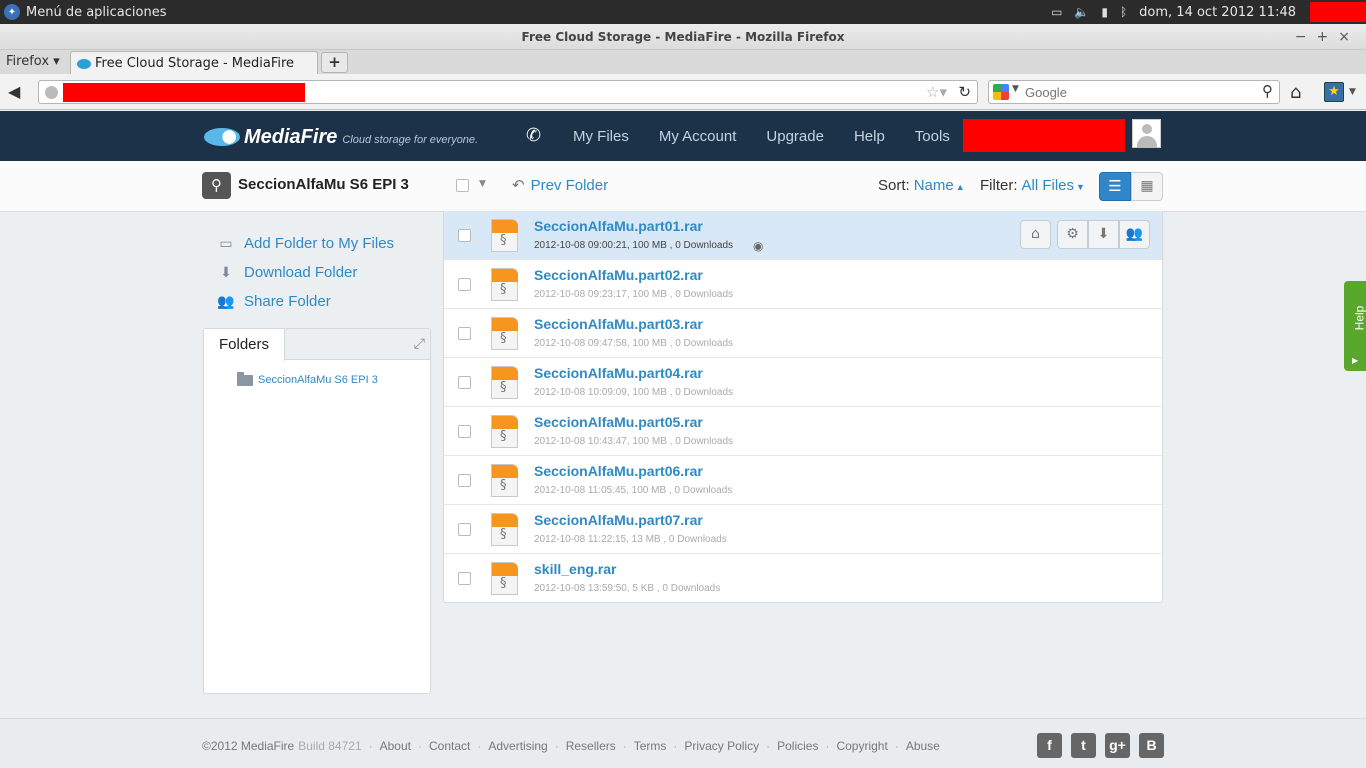 Image resolution: width=1366 pixels, height=768 pixels. I want to click on download-icon: ⬇, so click(1103, 234).